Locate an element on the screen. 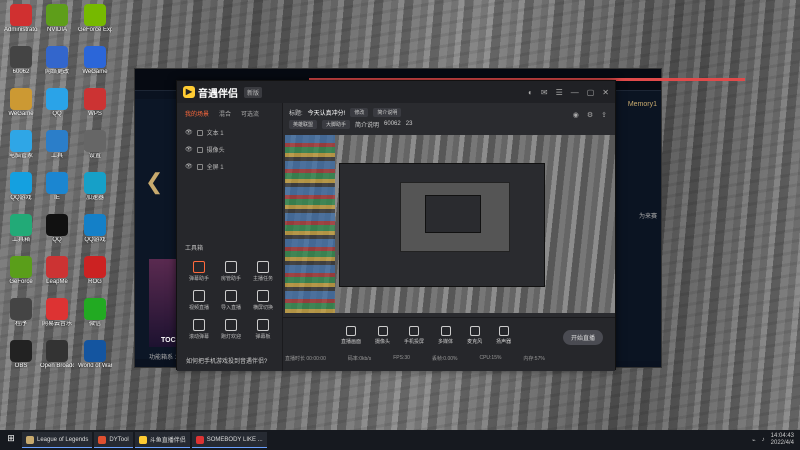  desktop-icon: 设置 is located at coordinates (95, 145).